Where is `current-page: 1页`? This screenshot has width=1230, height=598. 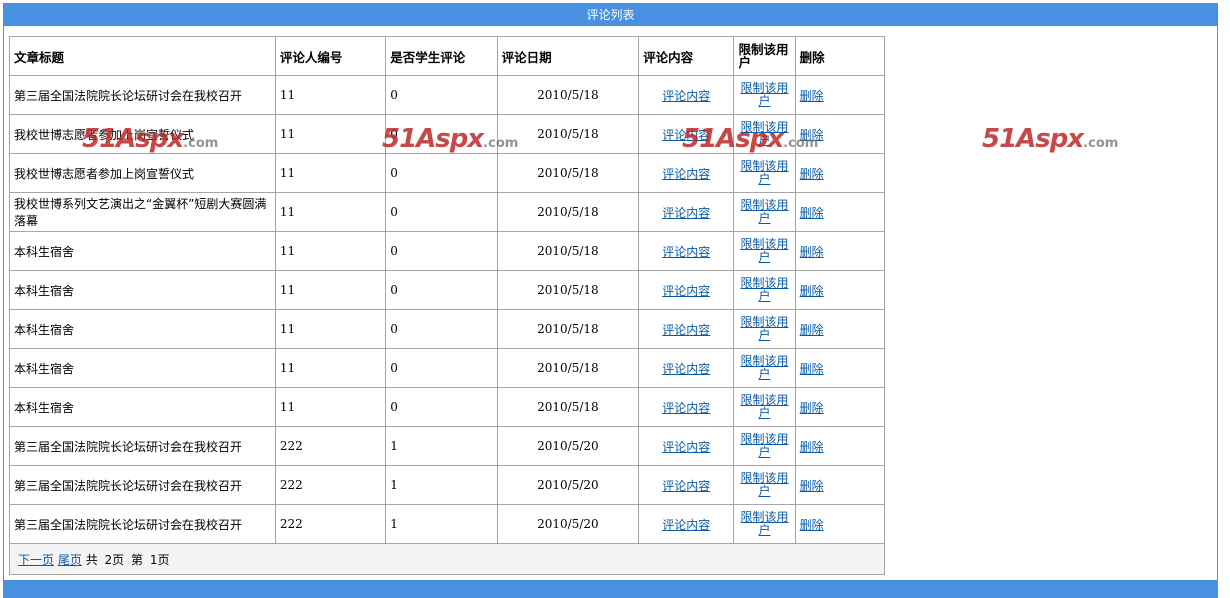
current-page: 1页 is located at coordinates (159, 559).